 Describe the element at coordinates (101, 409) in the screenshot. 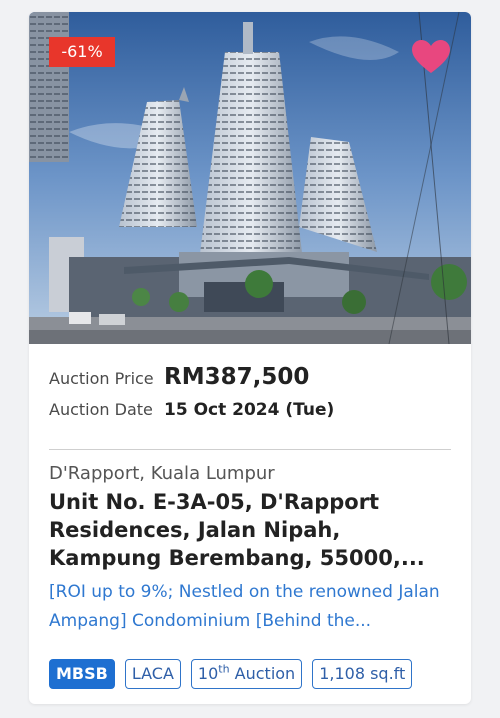

I see `auction-date-label: Auction Date` at that location.